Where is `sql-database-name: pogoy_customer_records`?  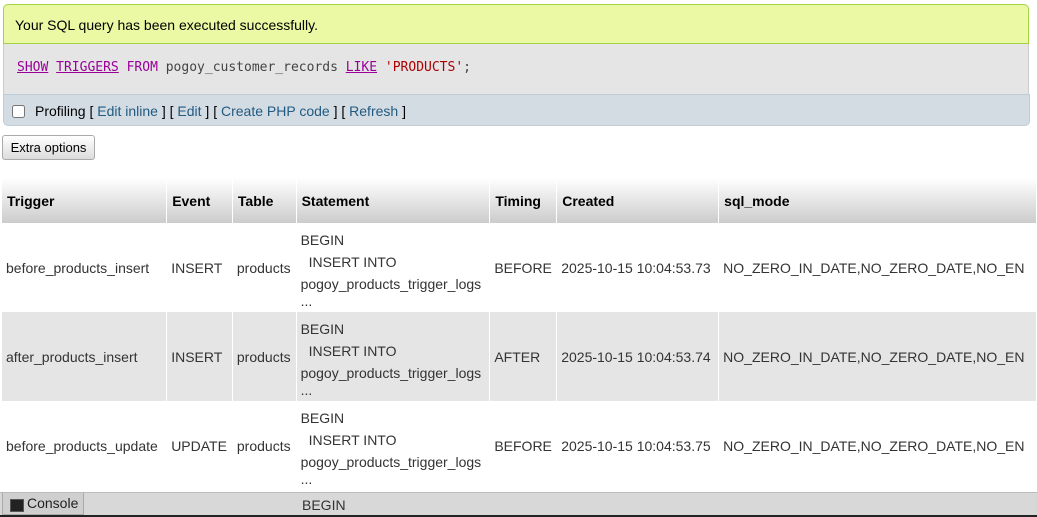
sql-database-name: pogoy_customer_records is located at coordinates (251, 67).